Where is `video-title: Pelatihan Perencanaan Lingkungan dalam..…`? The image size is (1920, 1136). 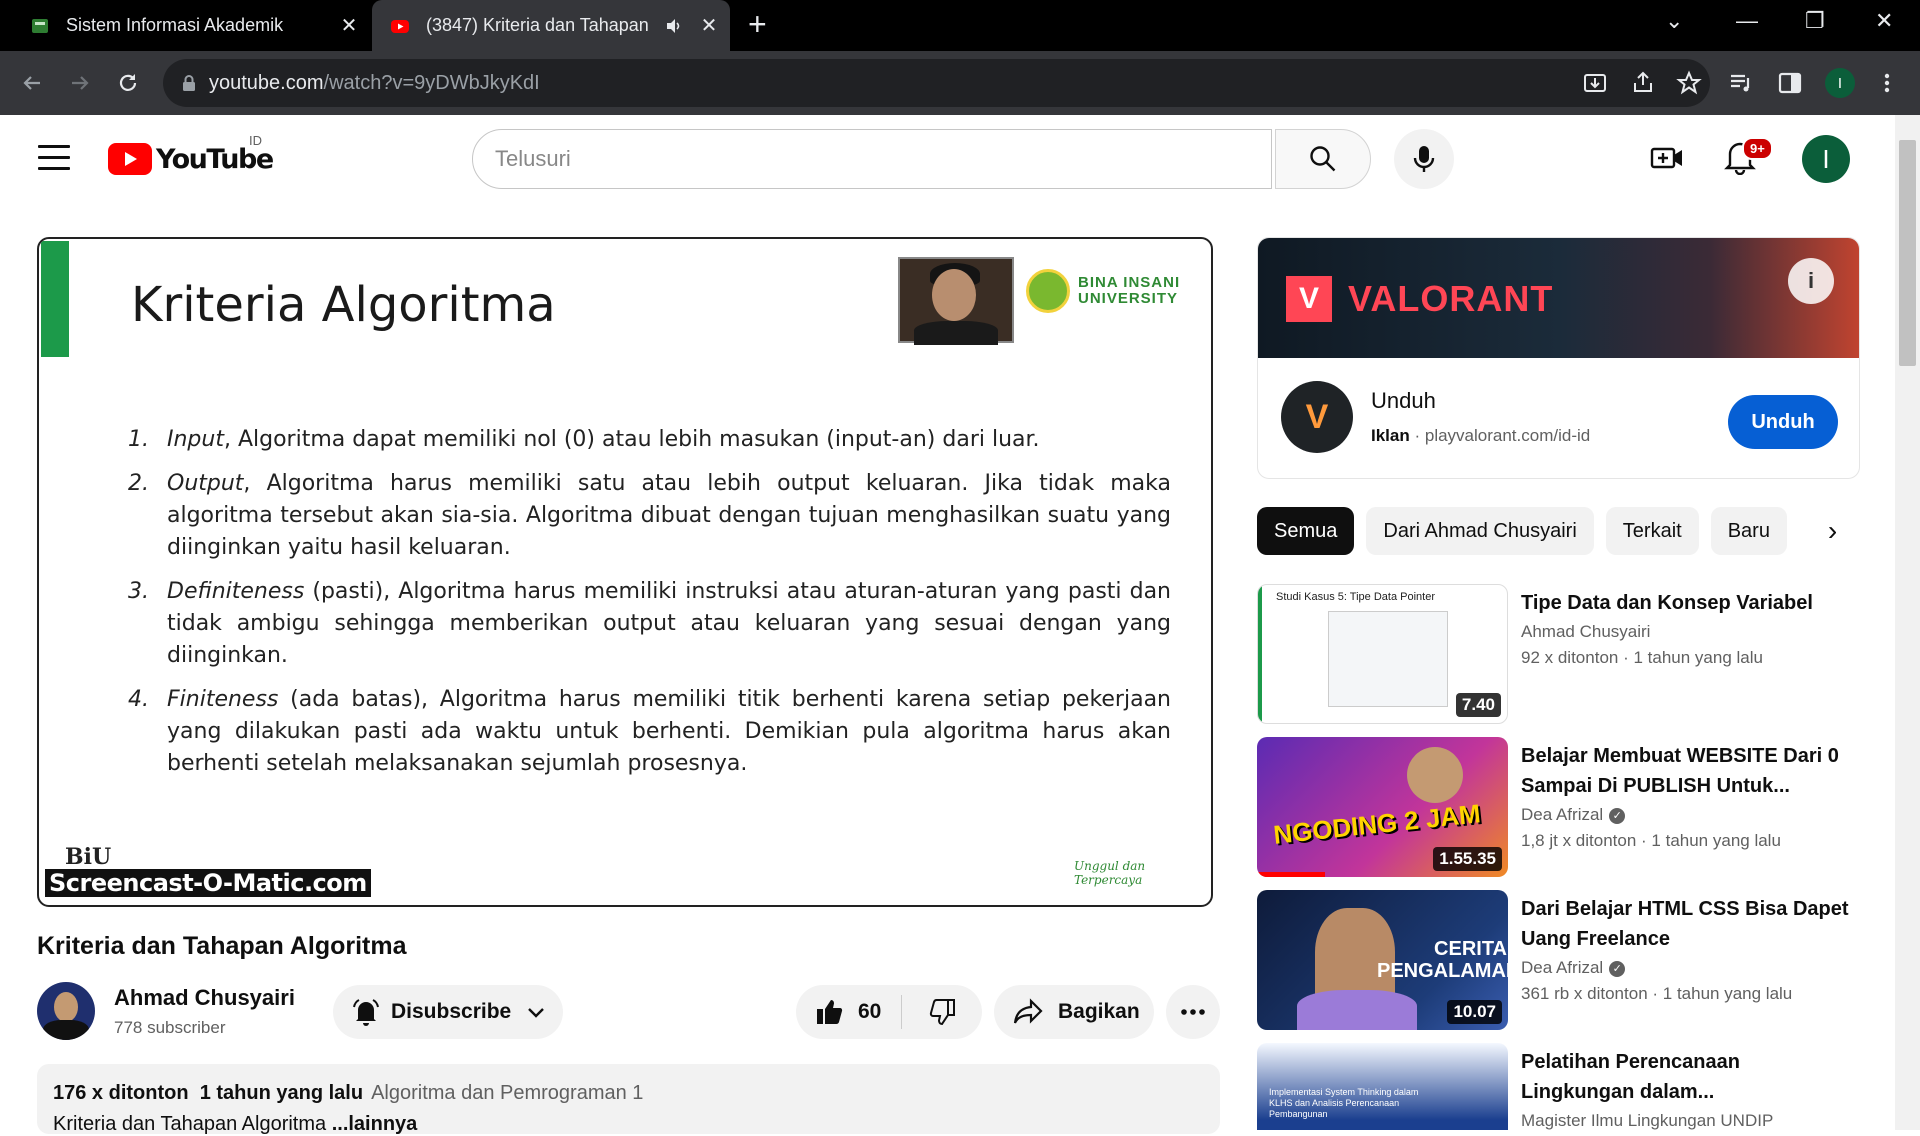
video-title: Pelatihan Perencanaan Lingkungan dalam..… is located at coordinates (1686, 1077).